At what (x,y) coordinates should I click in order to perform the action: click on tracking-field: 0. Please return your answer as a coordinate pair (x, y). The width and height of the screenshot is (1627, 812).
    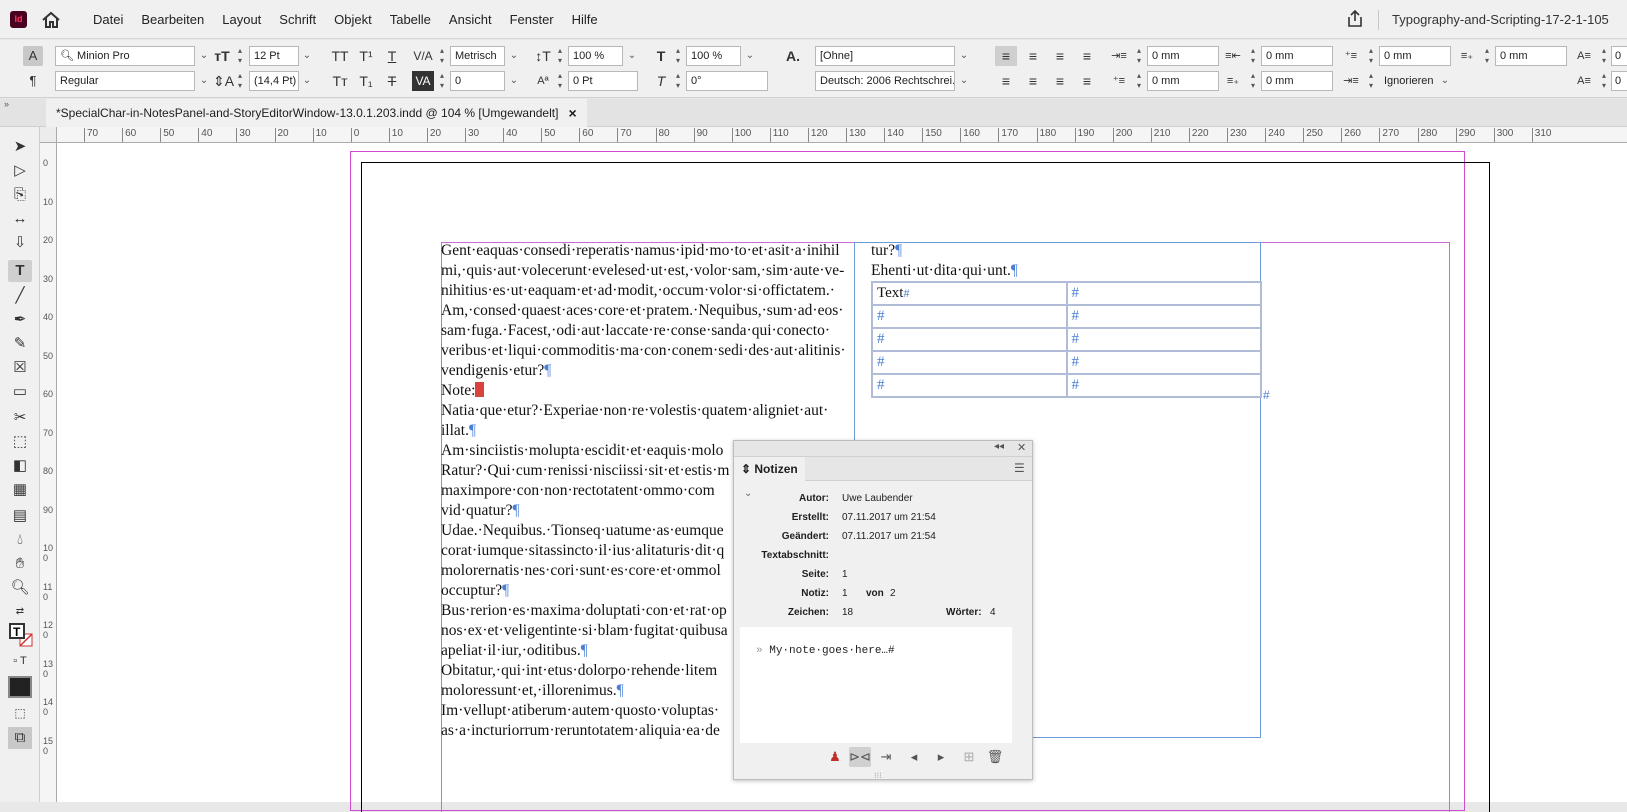
    Looking at the image, I should click on (477, 81).